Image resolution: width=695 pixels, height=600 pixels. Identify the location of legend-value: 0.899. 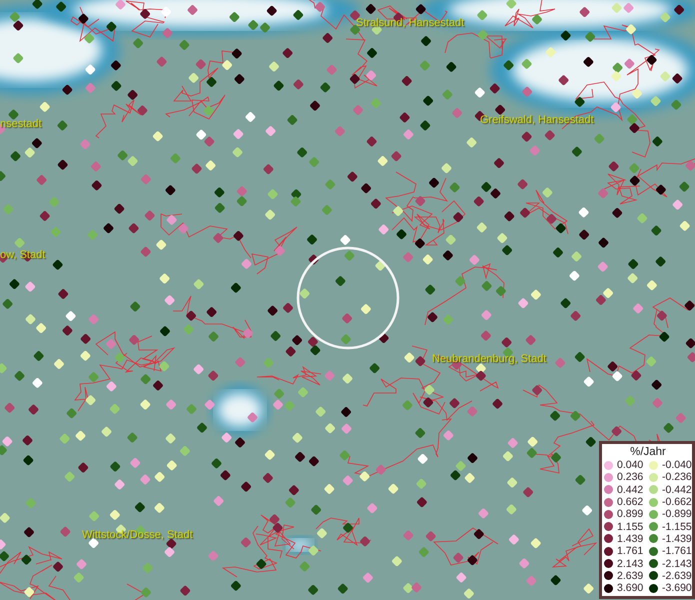
(630, 514).